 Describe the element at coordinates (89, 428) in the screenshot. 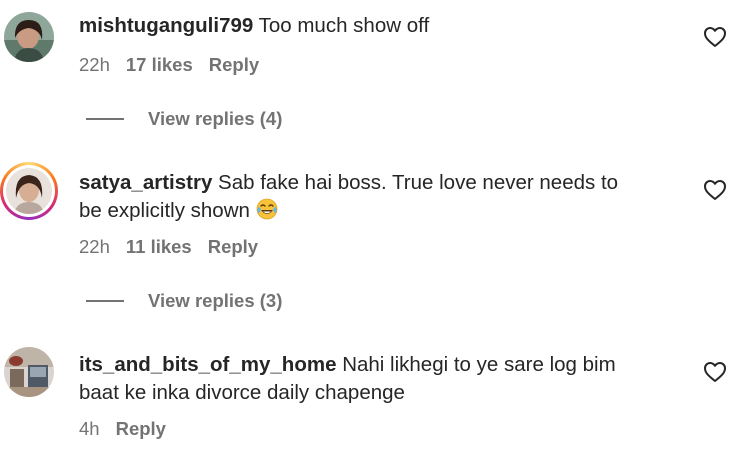

I see `comment-time: 4h` at that location.